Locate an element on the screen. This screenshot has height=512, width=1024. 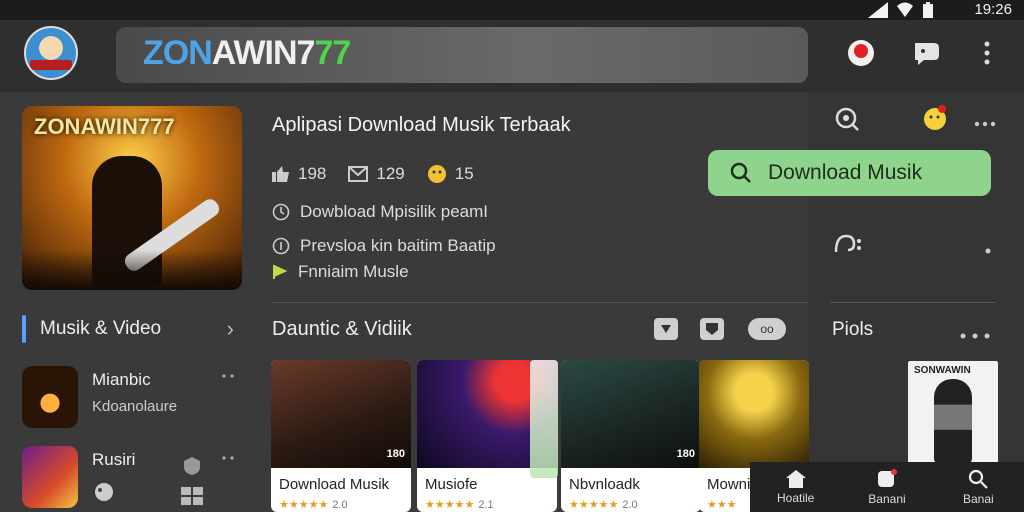
palette-icon is located at coordinates (104, 492).